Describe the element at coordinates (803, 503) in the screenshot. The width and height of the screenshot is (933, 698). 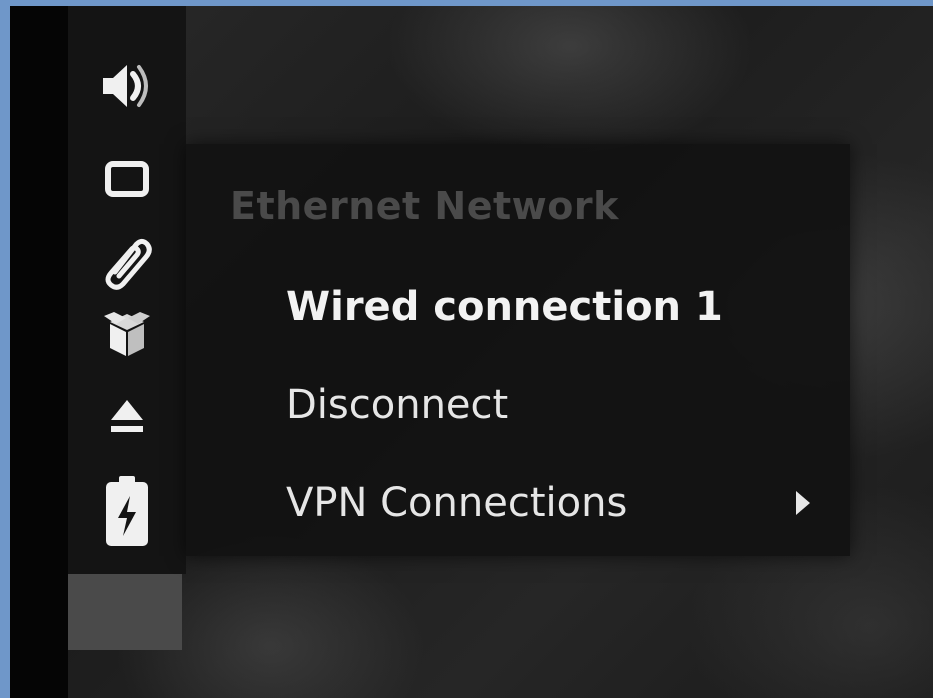
I see `submenu-arrow-icon` at that location.